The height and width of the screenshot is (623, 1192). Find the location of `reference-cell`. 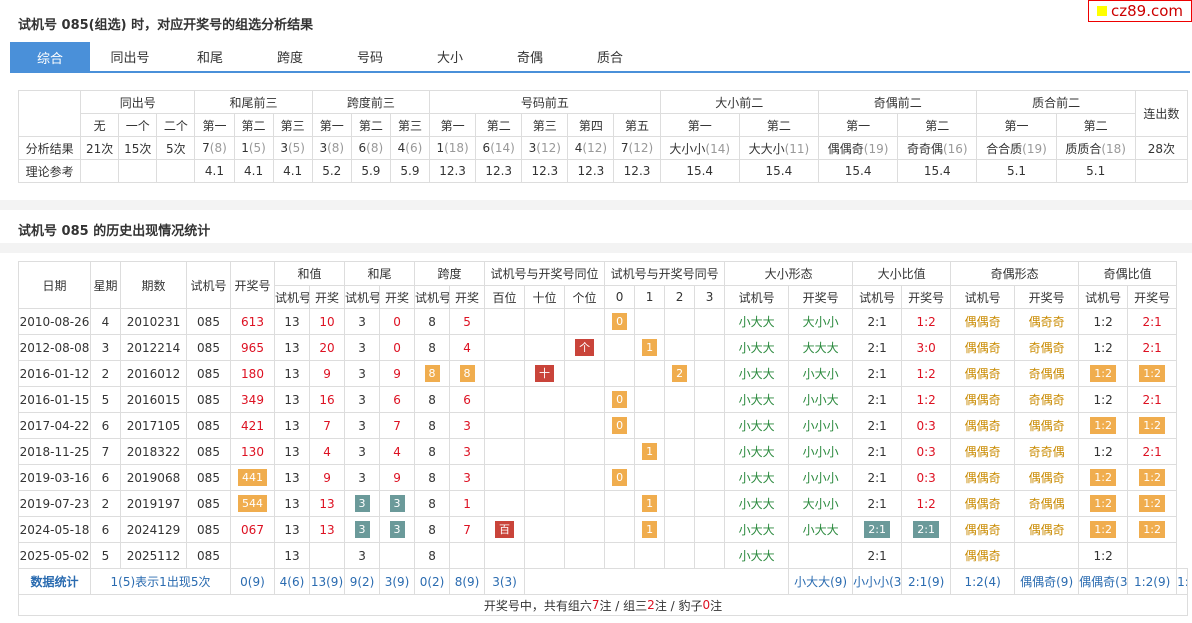

reference-cell is located at coordinates (1161, 171).